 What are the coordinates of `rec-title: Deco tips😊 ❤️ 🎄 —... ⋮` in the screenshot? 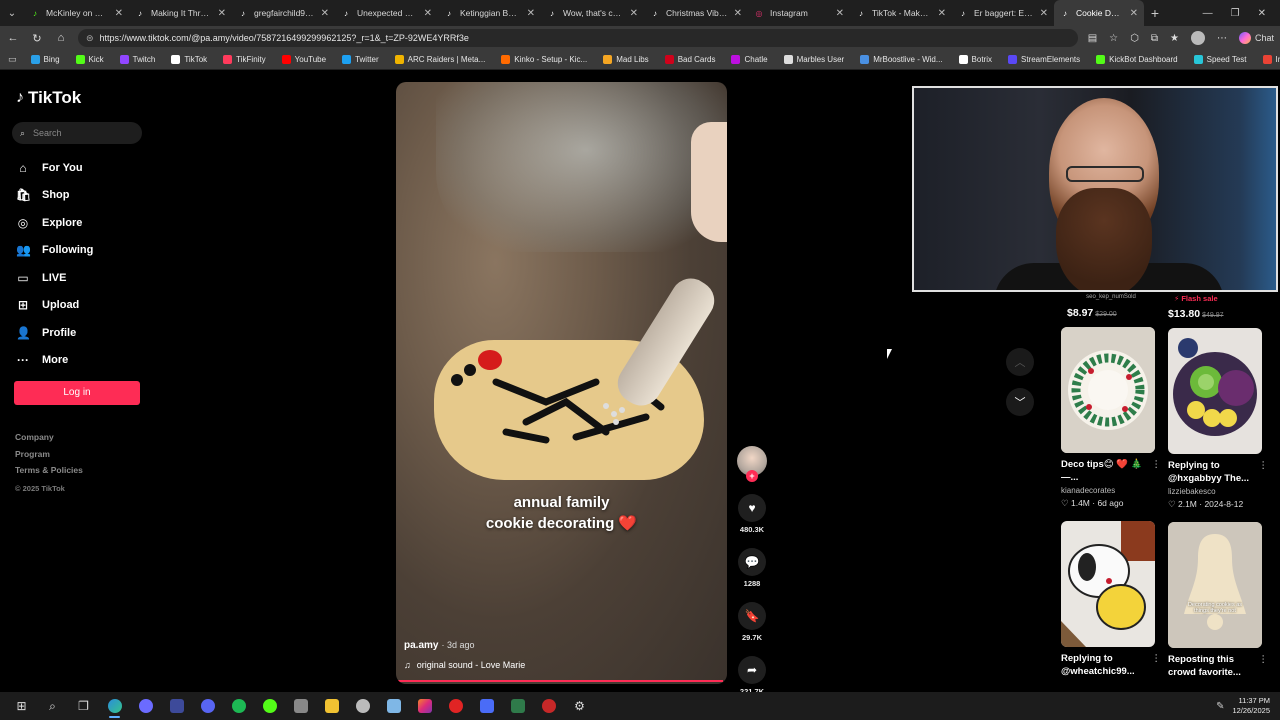 It's located at (1111, 471).